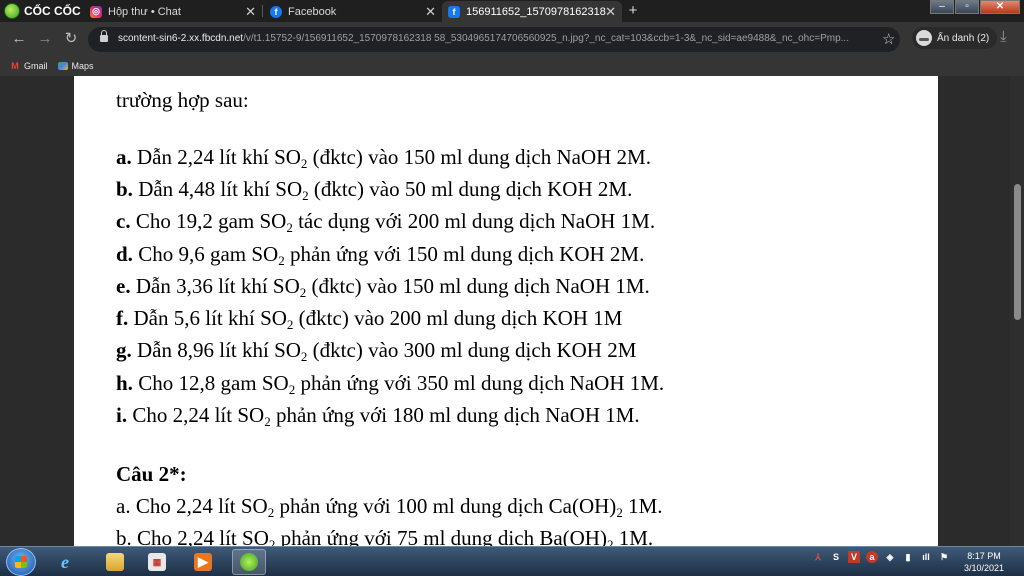 The height and width of the screenshot is (576, 1024). Describe the element at coordinates (120, 81) in the screenshot. I see `clipped-previous-line: ·` at that location.